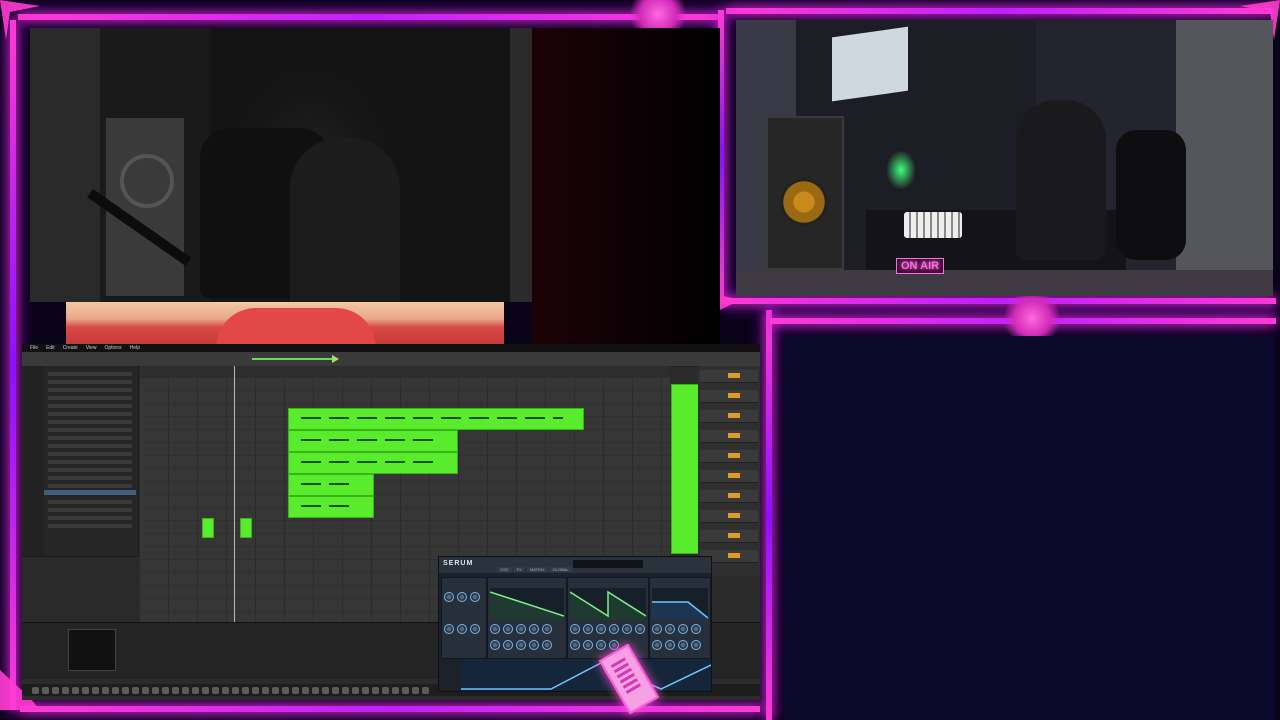 The width and height of the screenshot is (1280, 720). What do you see at coordinates (537, 569) in the screenshot?
I see `serum-tab-matrix: MATRIX` at bounding box center [537, 569].